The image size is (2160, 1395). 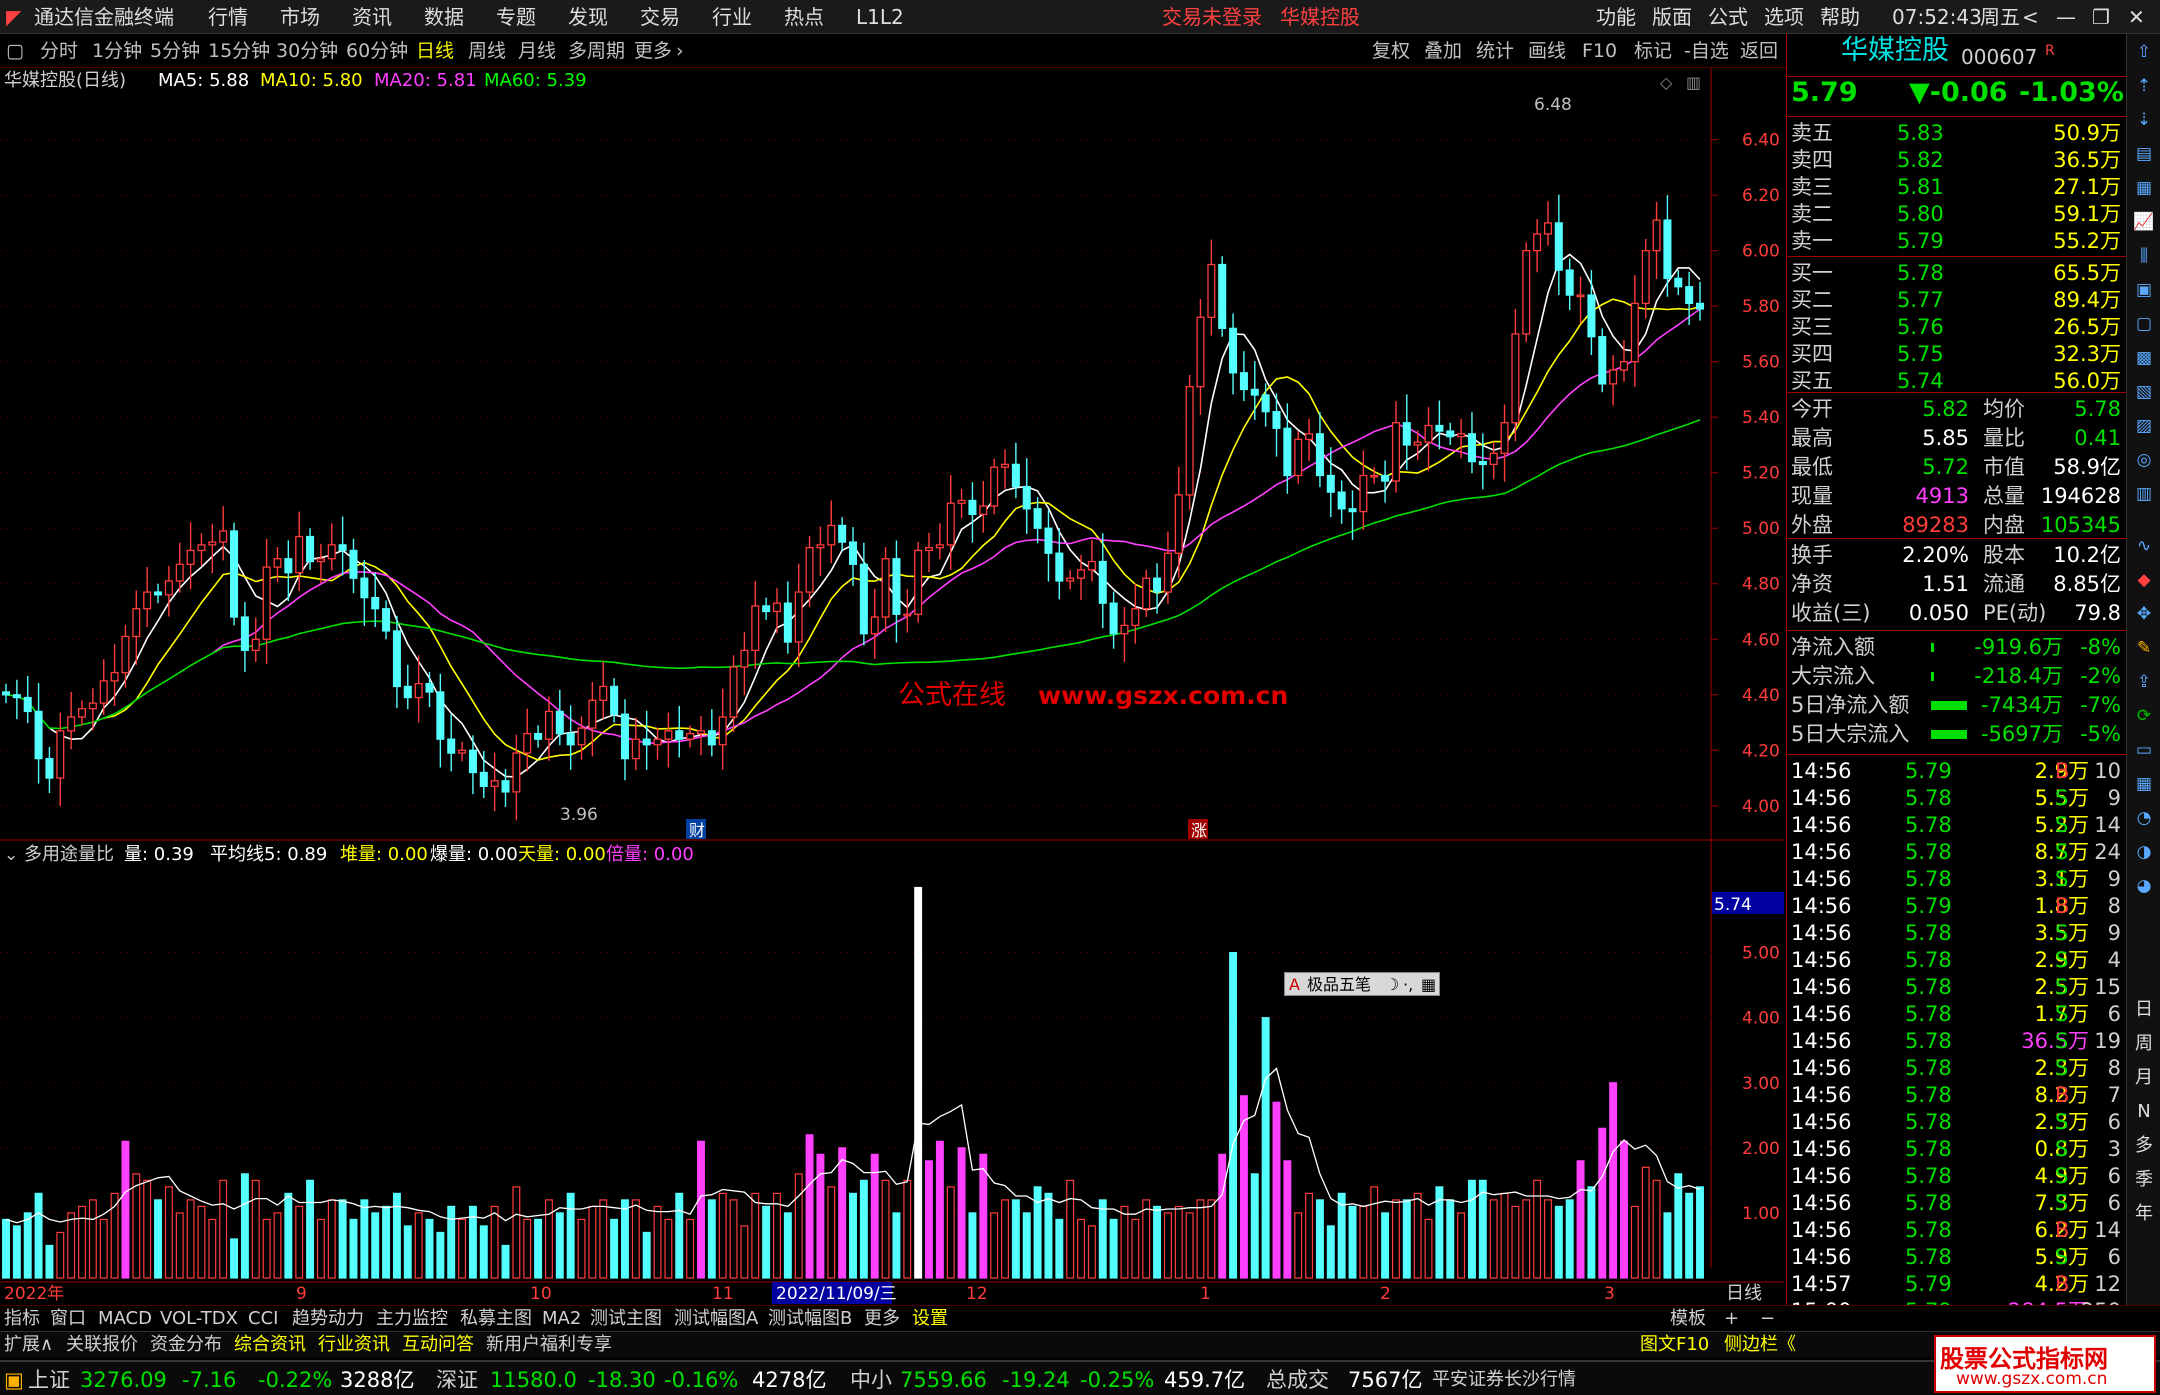 What do you see at coordinates (2144, 1044) in the screenshot?
I see `vtool-week: 周` at bounding box center [2144, 1044].